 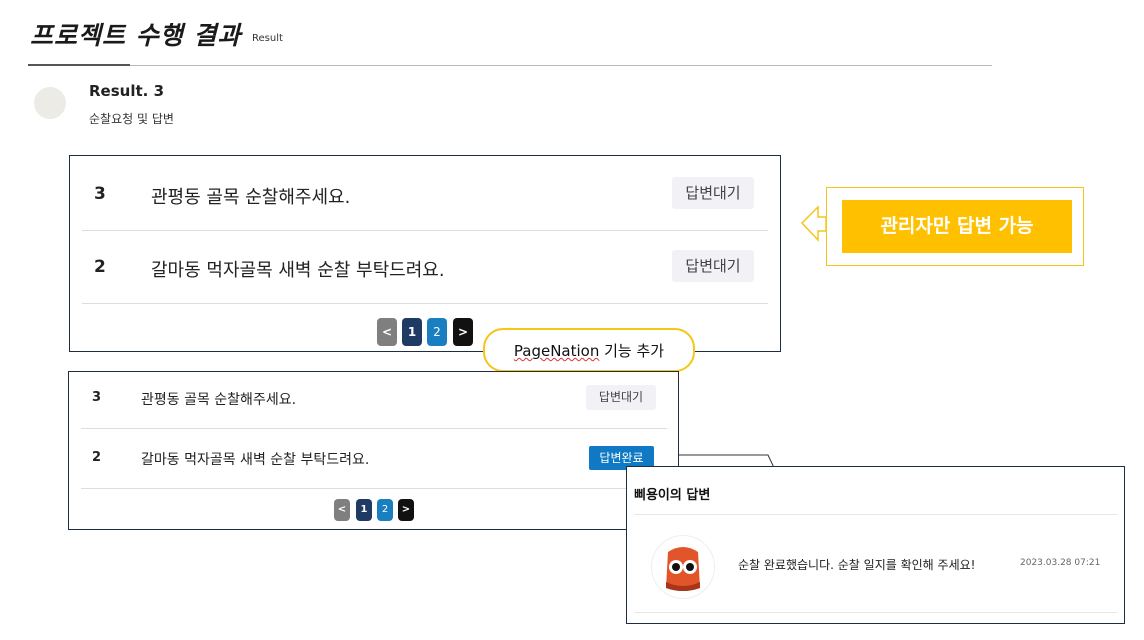 What do you see at coordinates (374, 459) in the screenshot?
I see `table-row: 2 갈마동 먹자골목 새벽 순찰 부탁드려요. 답변완료` at bounding box center [374, 459].